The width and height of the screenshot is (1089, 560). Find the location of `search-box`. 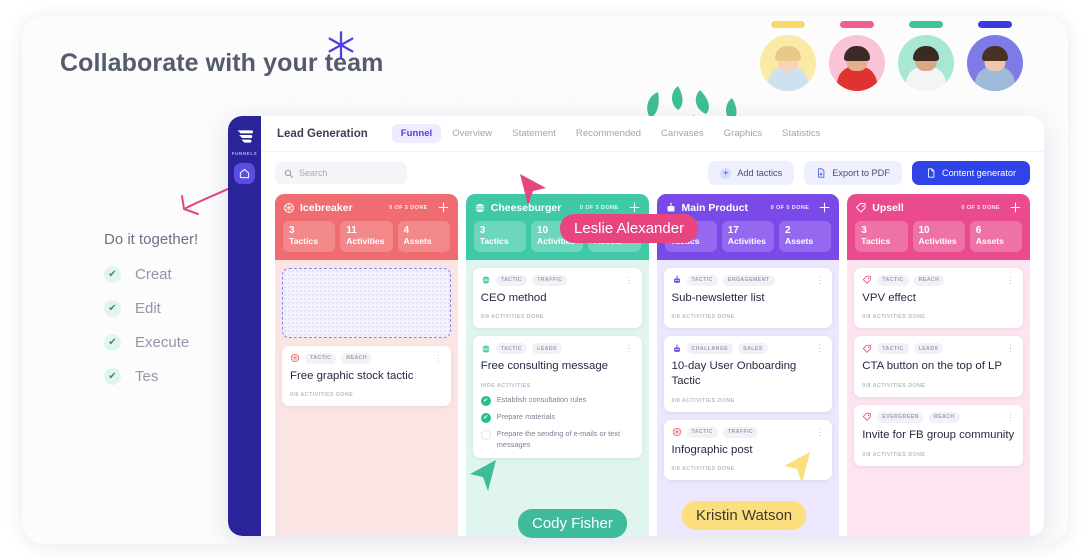

search-box is located at coordinates (341, 173).